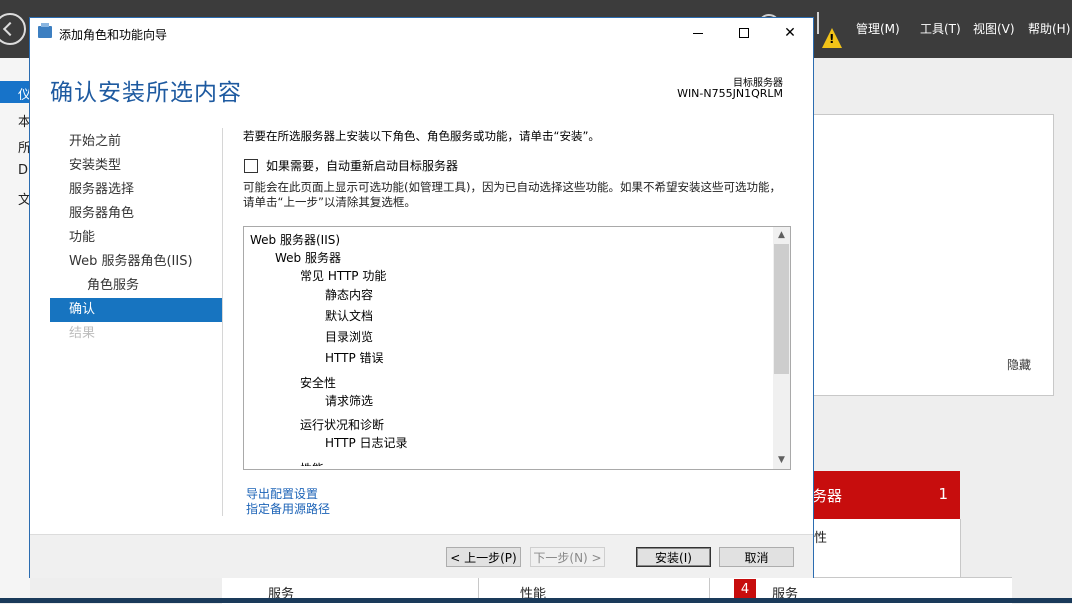  I want to click on server-tile-line: 性, so click(821, 538).